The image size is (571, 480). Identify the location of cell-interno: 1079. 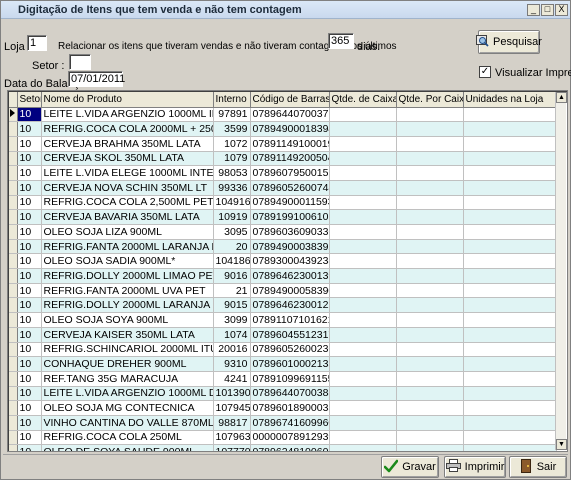
(232, 159).